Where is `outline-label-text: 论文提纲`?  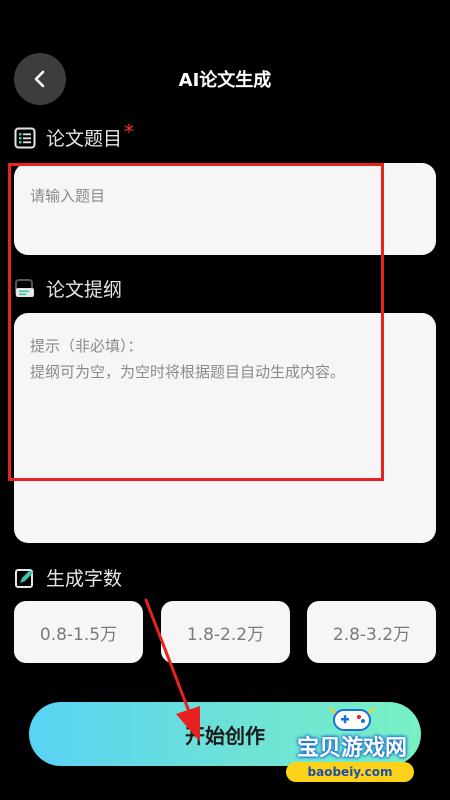 outline-label-text: 论文提纲 is located at coordinates (84, 290).